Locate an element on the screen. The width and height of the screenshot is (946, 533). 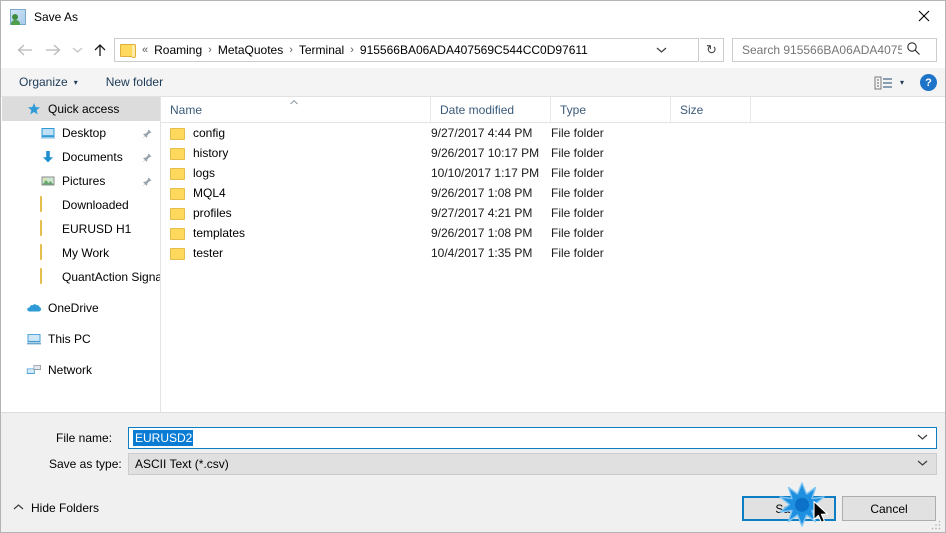
sidebar-label: OneDrive is located at coordinates (73, 308).